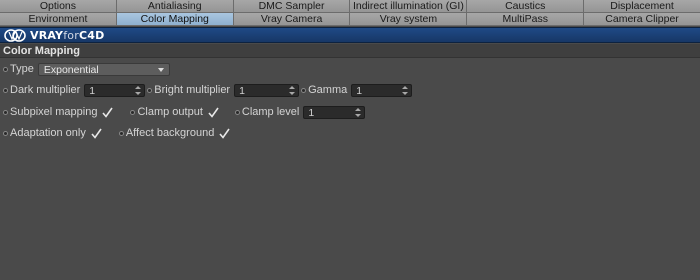 Image resolution: width=700 pixels, height=280 pixels. Describe the element at coordinates (382, 90) in the screenshot. I see `gamma-field: 1` at that location.